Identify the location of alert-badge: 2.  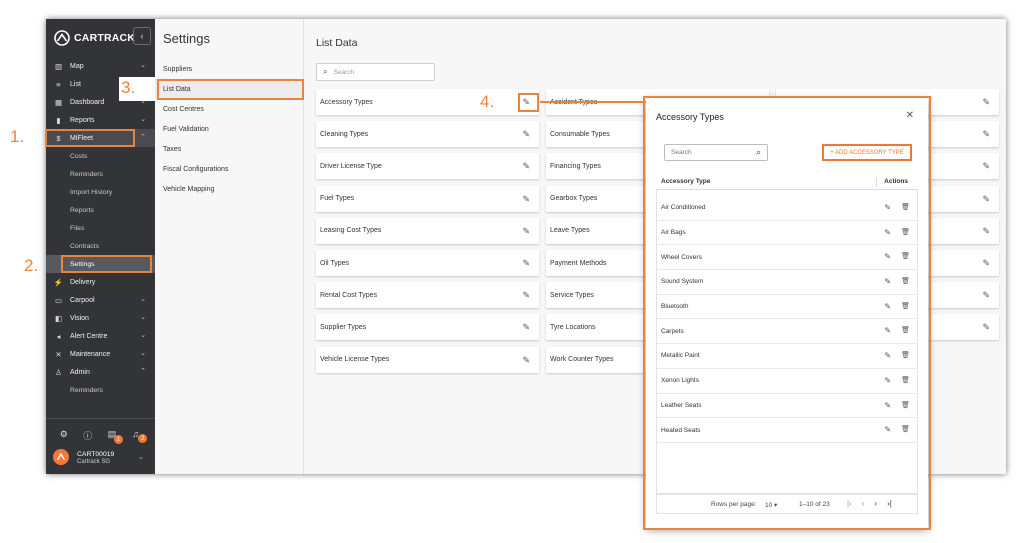
(143, 438).